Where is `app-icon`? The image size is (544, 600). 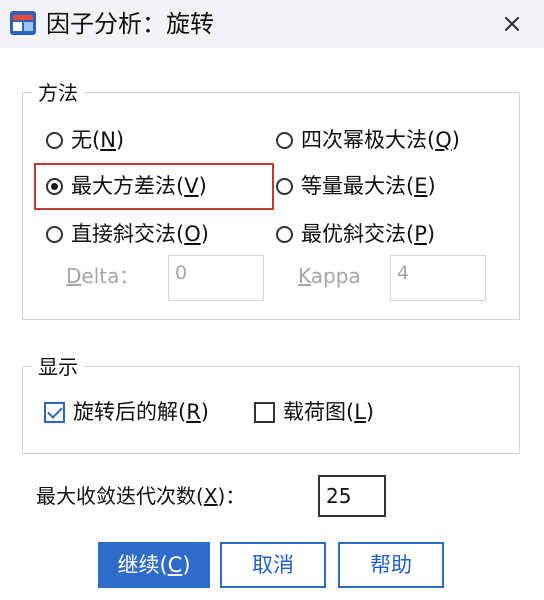 app-icon is located at coordinates (23, 23).